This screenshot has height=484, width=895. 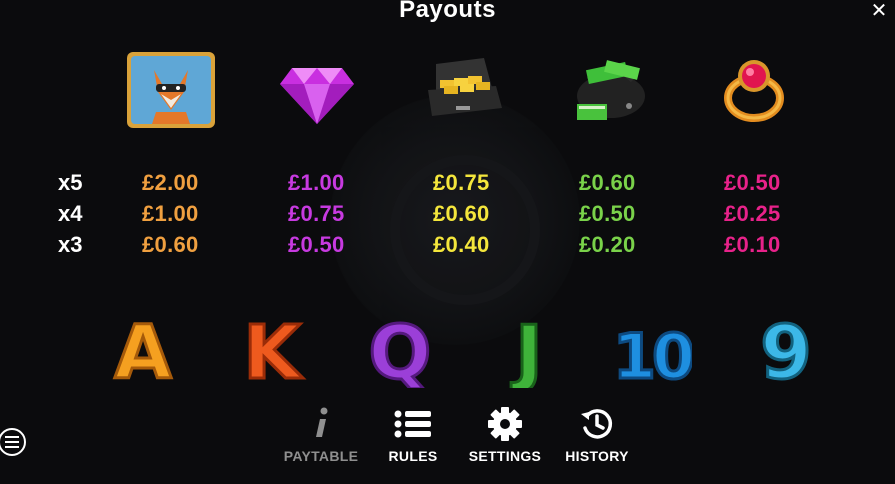 I want to click on payout-value: £2.00, so click(x=170, y=182).